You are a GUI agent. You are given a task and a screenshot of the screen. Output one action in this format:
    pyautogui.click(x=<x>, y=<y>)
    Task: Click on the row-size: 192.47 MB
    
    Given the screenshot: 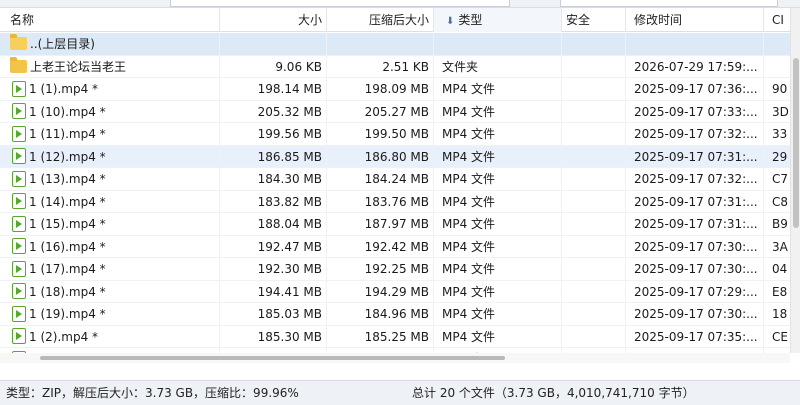 What is the action you would take?
    pyautogui.click(x=273, y=246)
    